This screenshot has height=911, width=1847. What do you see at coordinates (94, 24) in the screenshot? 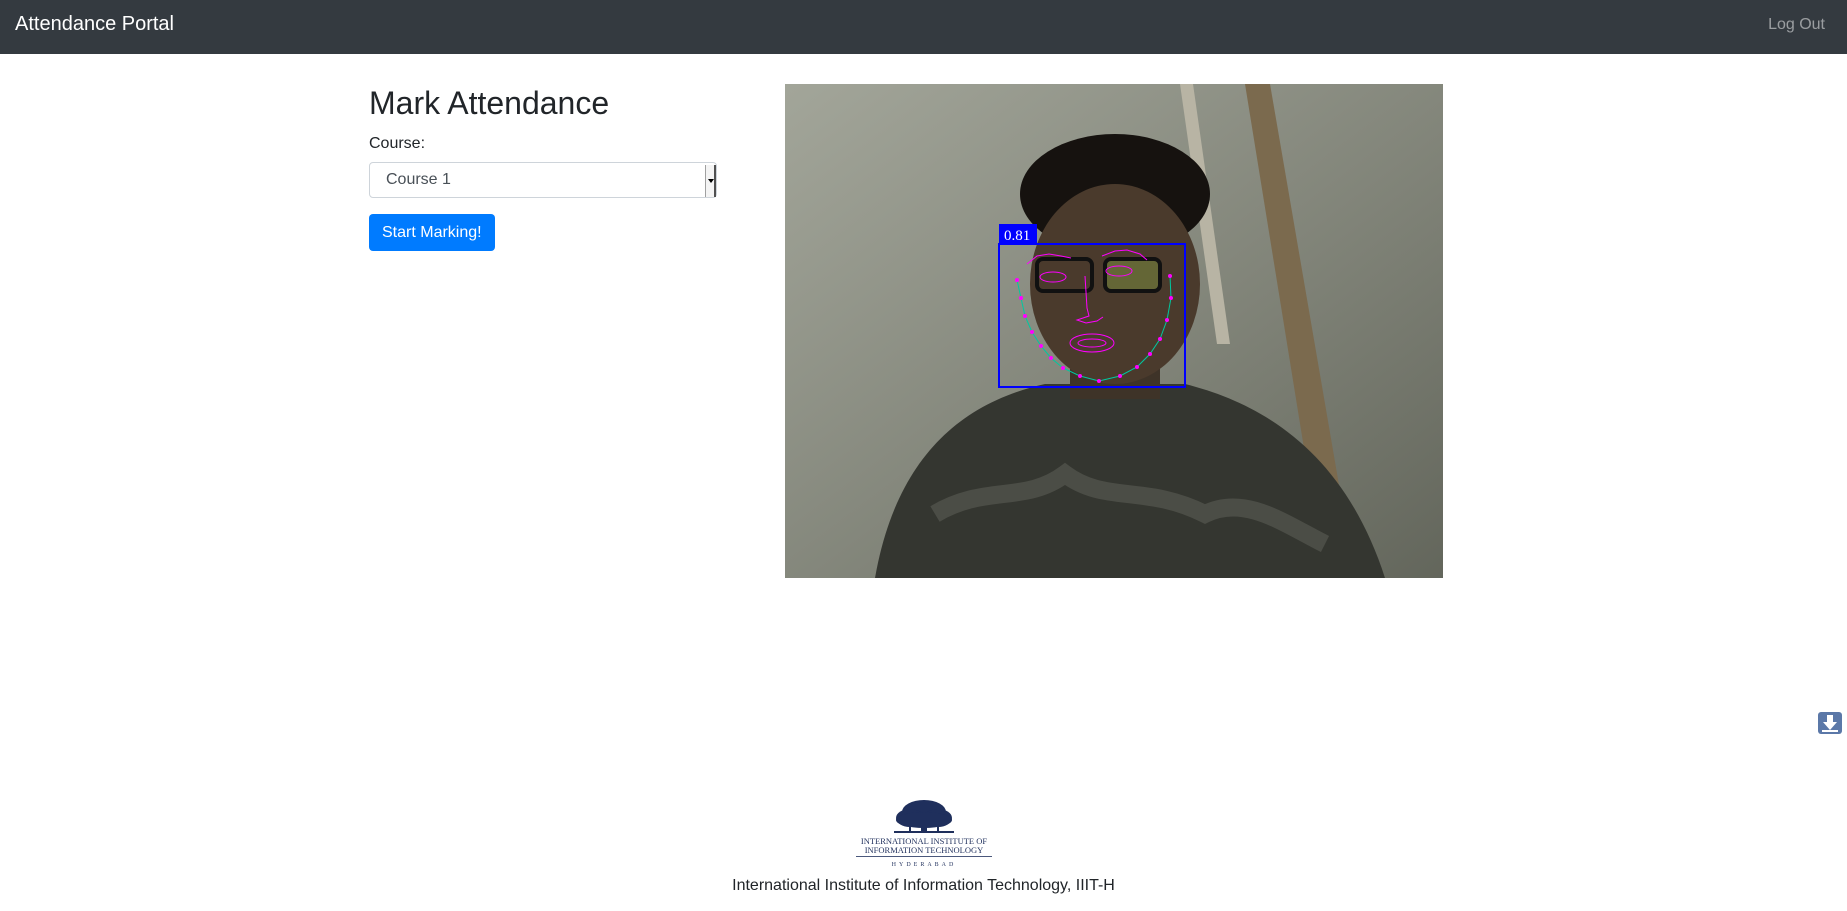
I see `brand-link: Attendance Portal` at bounding box center [94, 24].